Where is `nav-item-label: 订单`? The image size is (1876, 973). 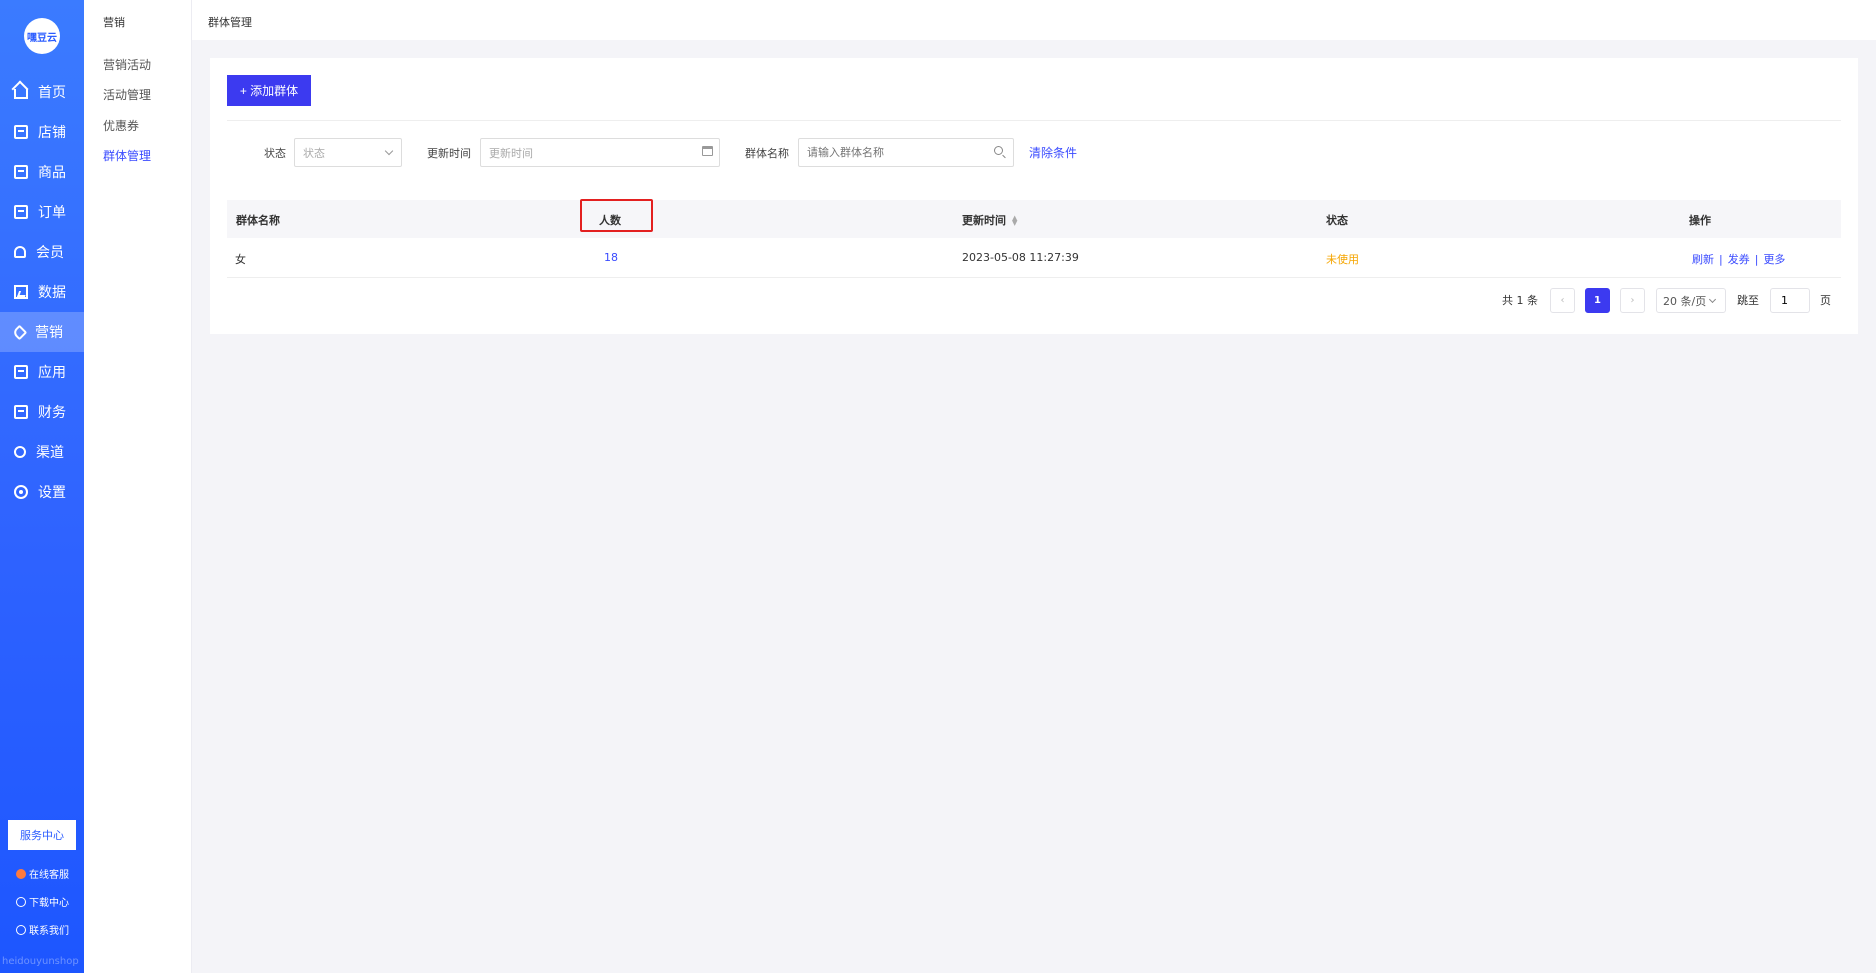 nav-item-label: 订单 is located at coordinates (52, 213).